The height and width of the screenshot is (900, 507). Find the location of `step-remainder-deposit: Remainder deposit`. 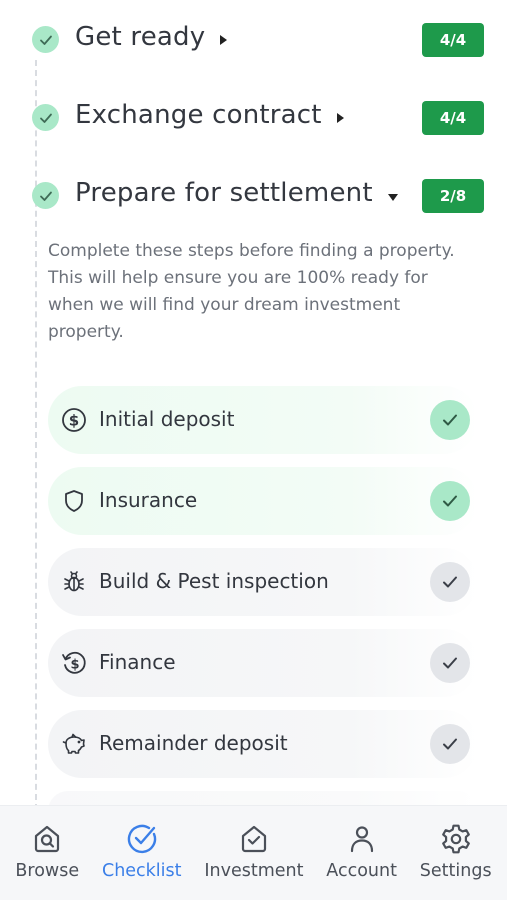

step-remainder-deposit: Remainder deposit is located at coordinates (263, 744).